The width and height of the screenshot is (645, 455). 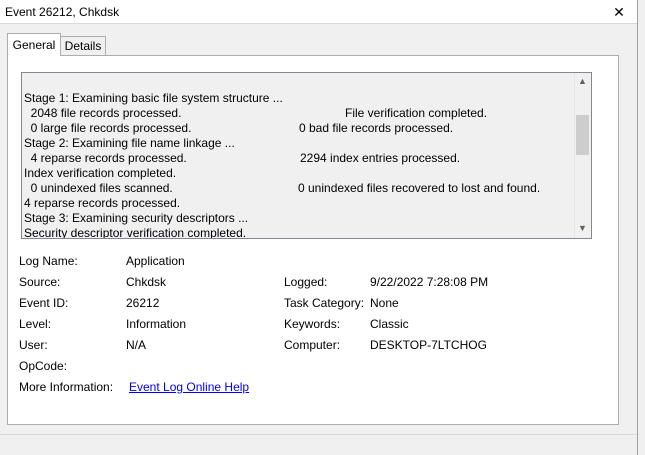 What do you see at coordinates (380, 158) in the screenshot?
I see `description-line: 2294 index entries processed.` at bounding box center [380, 158].